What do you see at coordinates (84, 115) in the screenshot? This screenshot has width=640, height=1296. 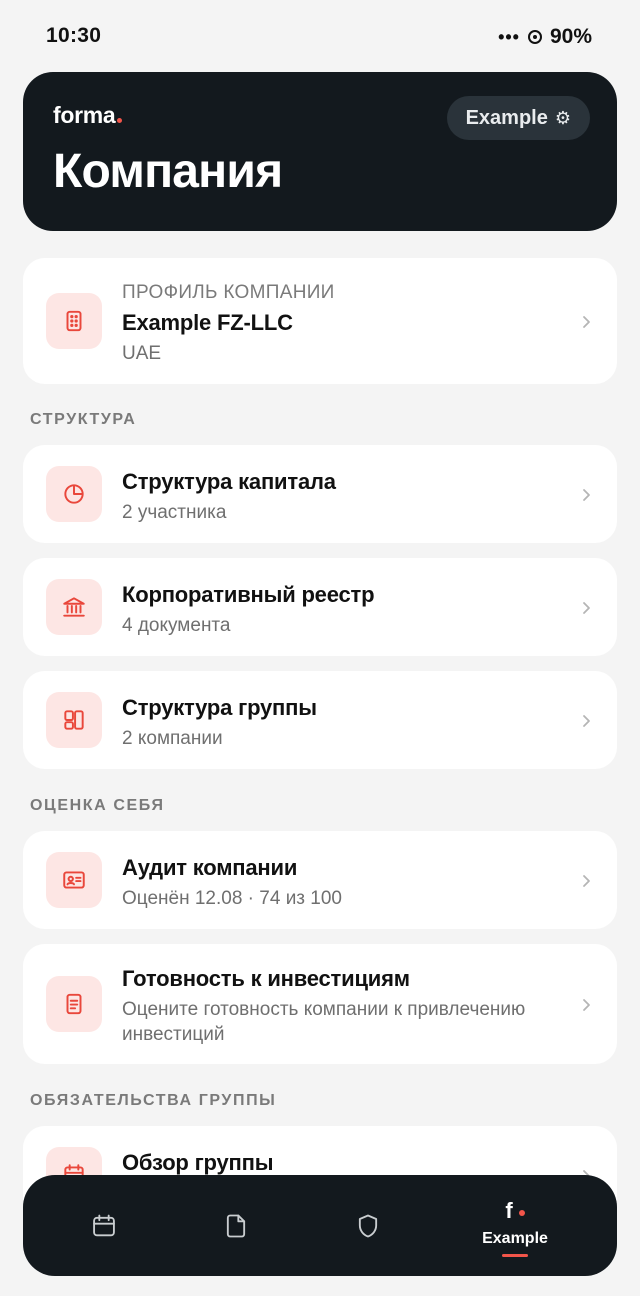 I see `brand-name: forma` at bounding box center [84, 115].